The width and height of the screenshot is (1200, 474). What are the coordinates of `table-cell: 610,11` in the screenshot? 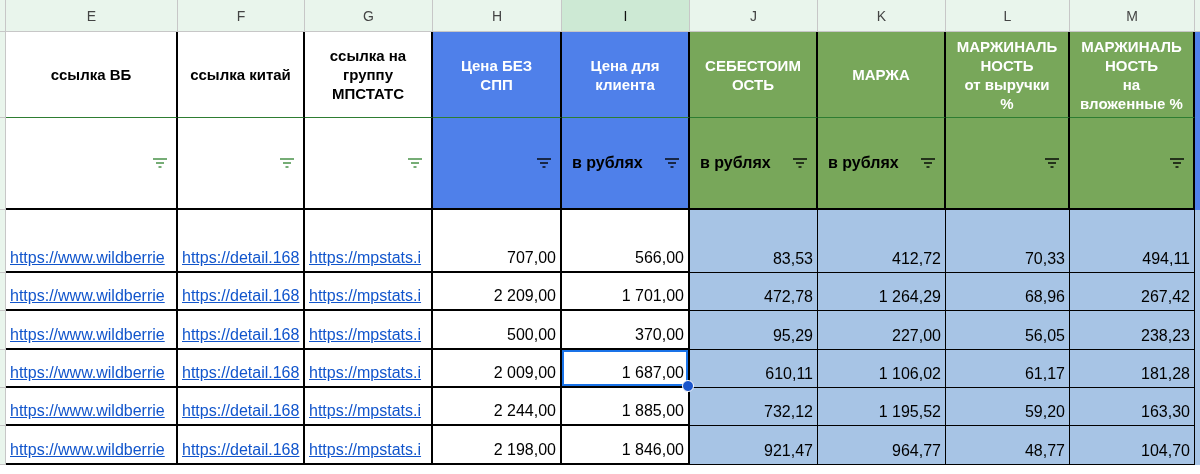 It's located at (754, 369).